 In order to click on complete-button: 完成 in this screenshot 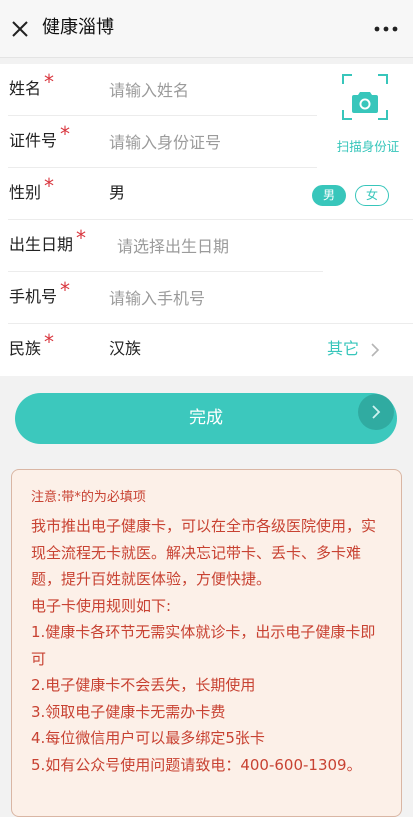, I will do `click(206, 418)`.